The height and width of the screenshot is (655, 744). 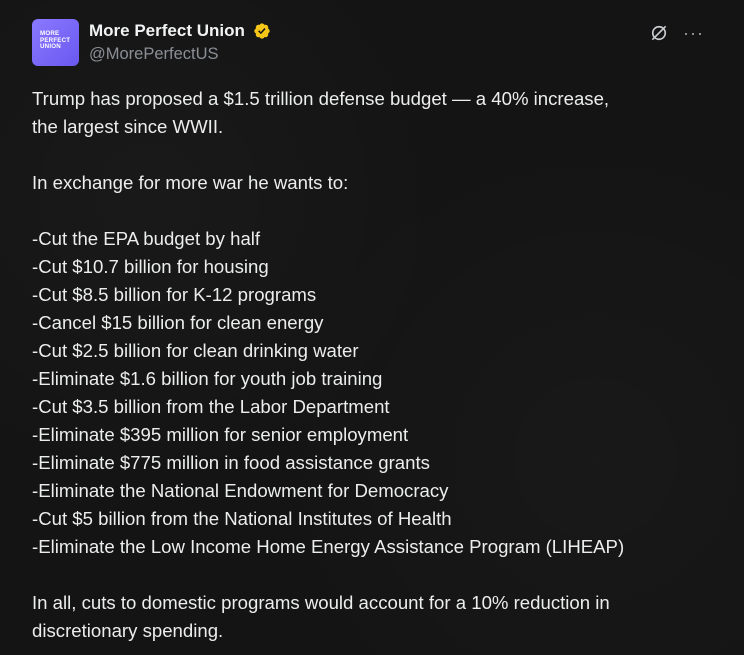 I want to click on grok-icon, so click(x=659, y=33).